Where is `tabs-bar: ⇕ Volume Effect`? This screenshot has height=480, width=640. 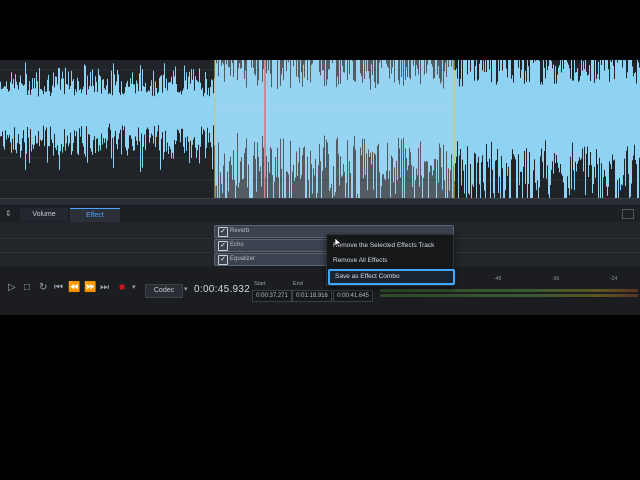 tabs-bar: ⇕ Volume Effect is located at coordinates (320, 214).